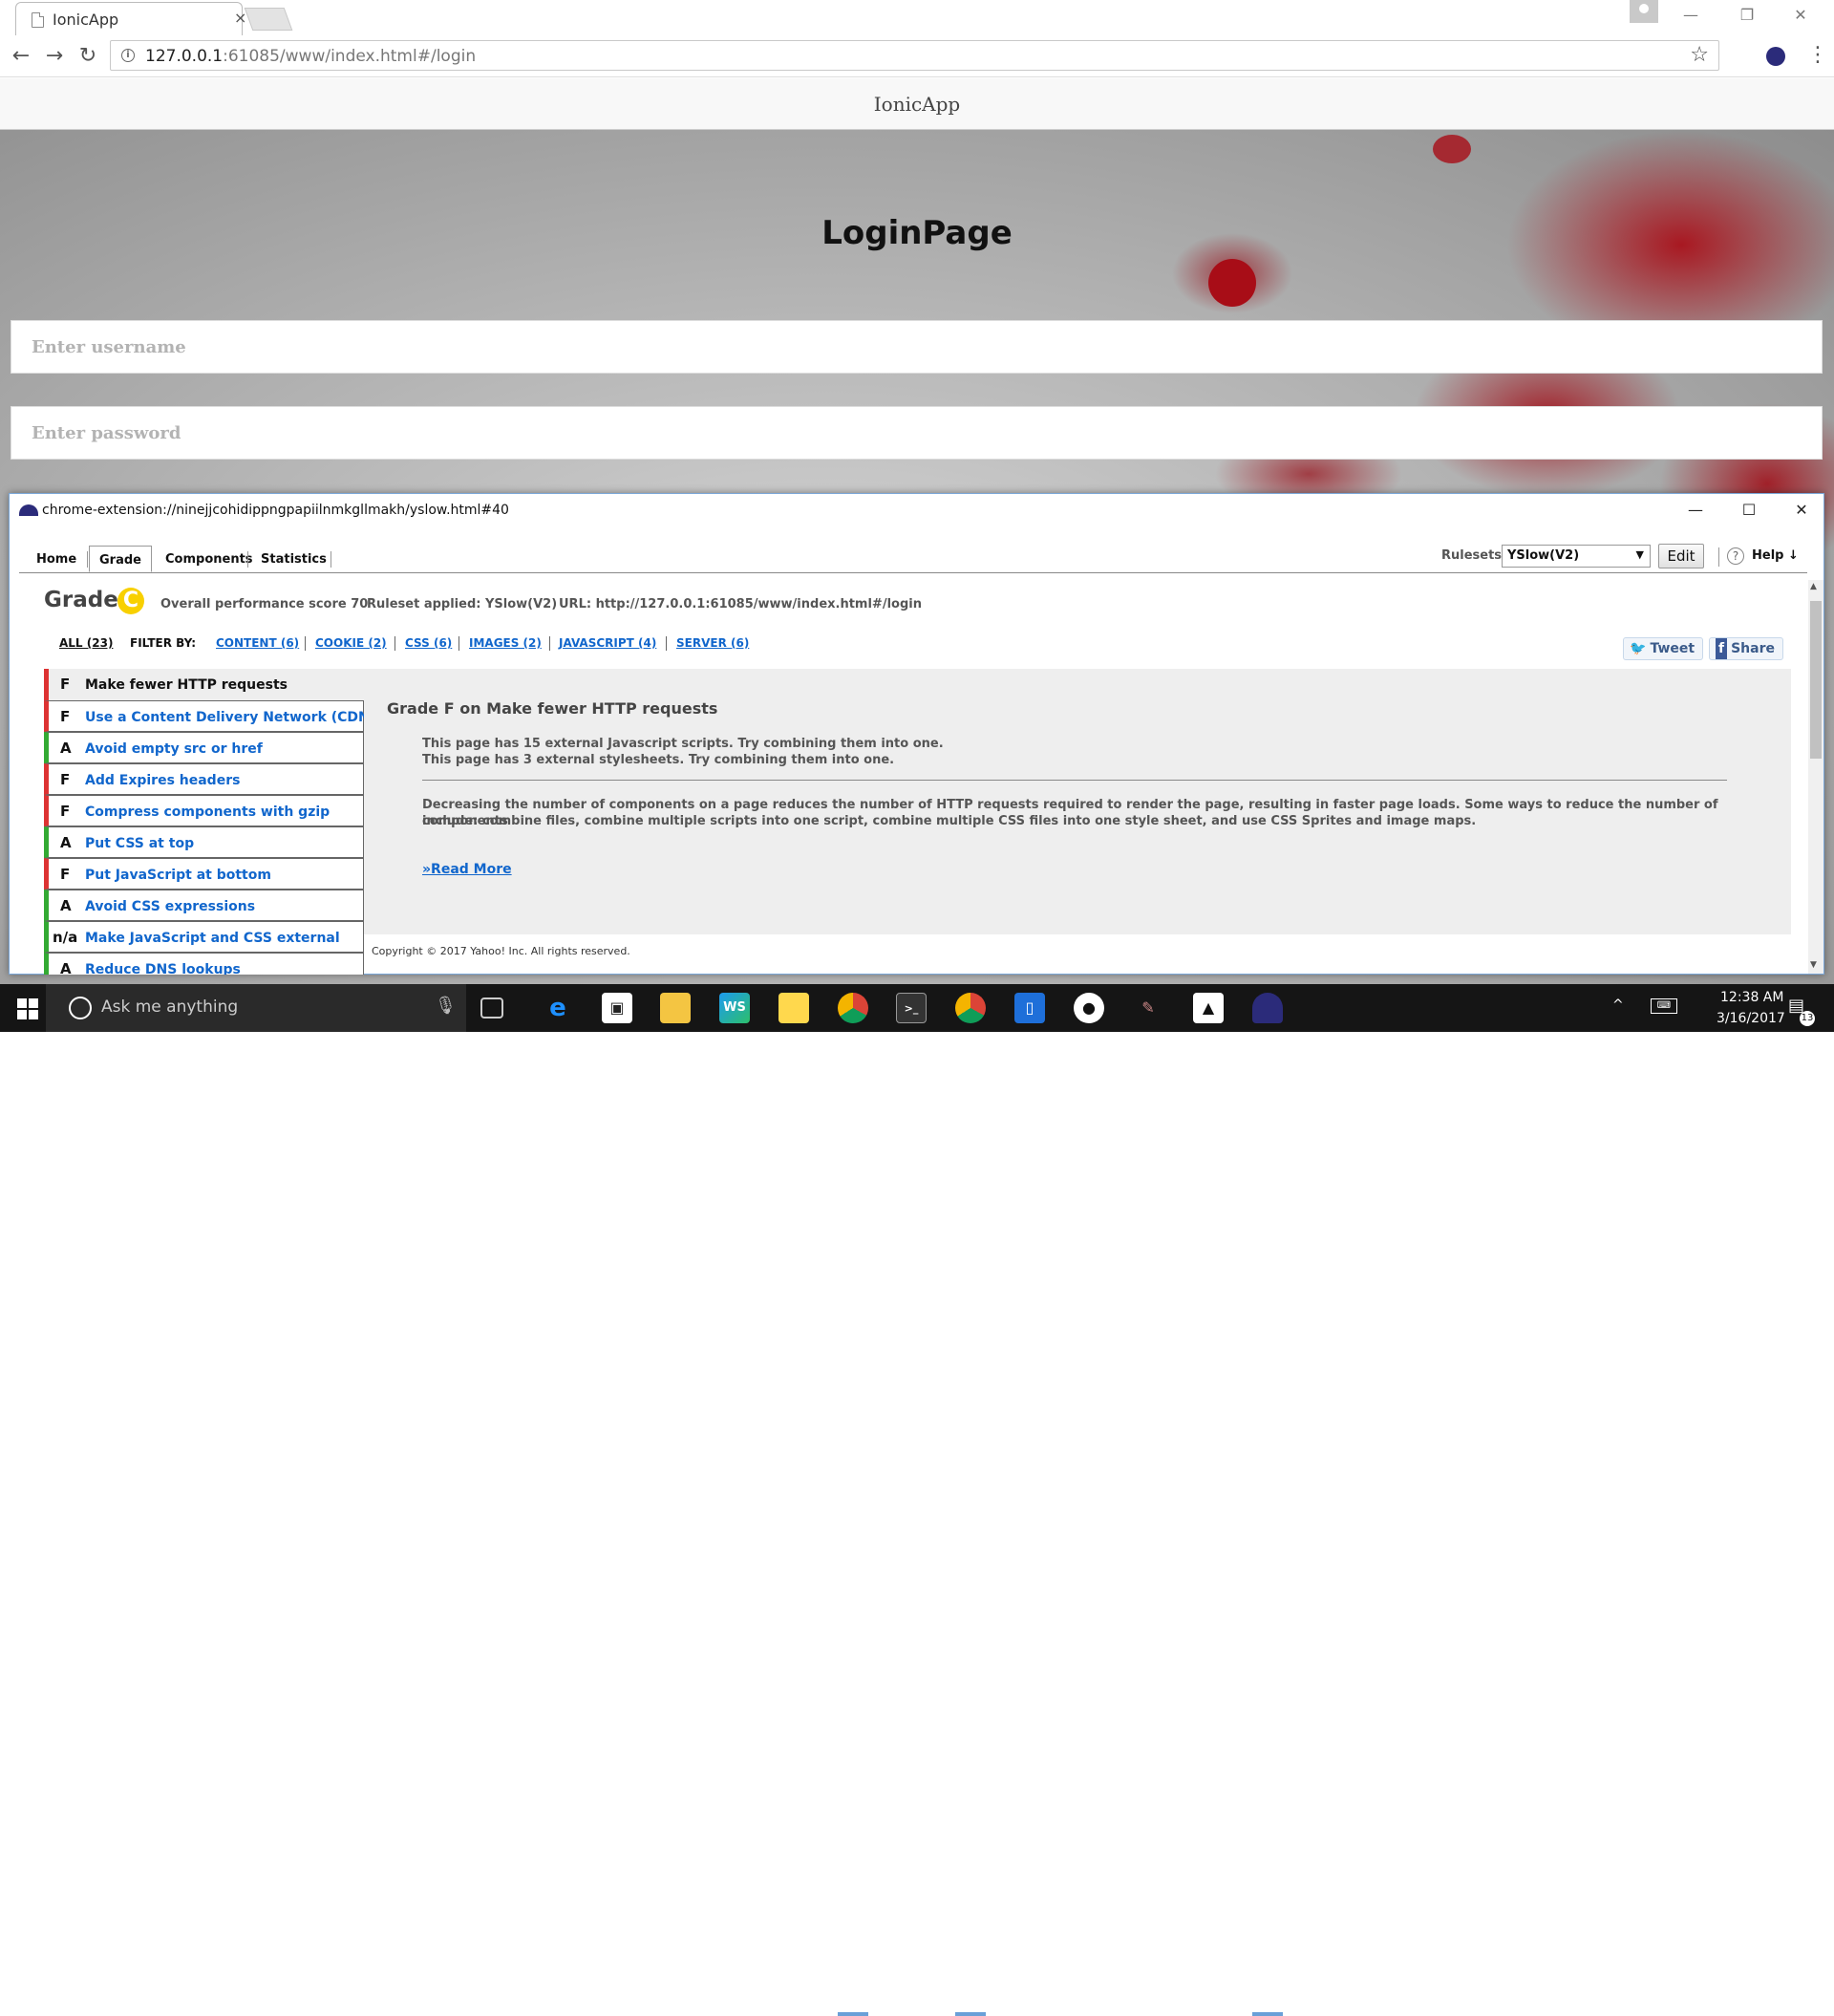 The height and width of the screenshot is (2016, 1834). What do you see at coordinates (917, 433) in the screenshot?
I see `password-input: Enter password` at bounding box center [917, 433].